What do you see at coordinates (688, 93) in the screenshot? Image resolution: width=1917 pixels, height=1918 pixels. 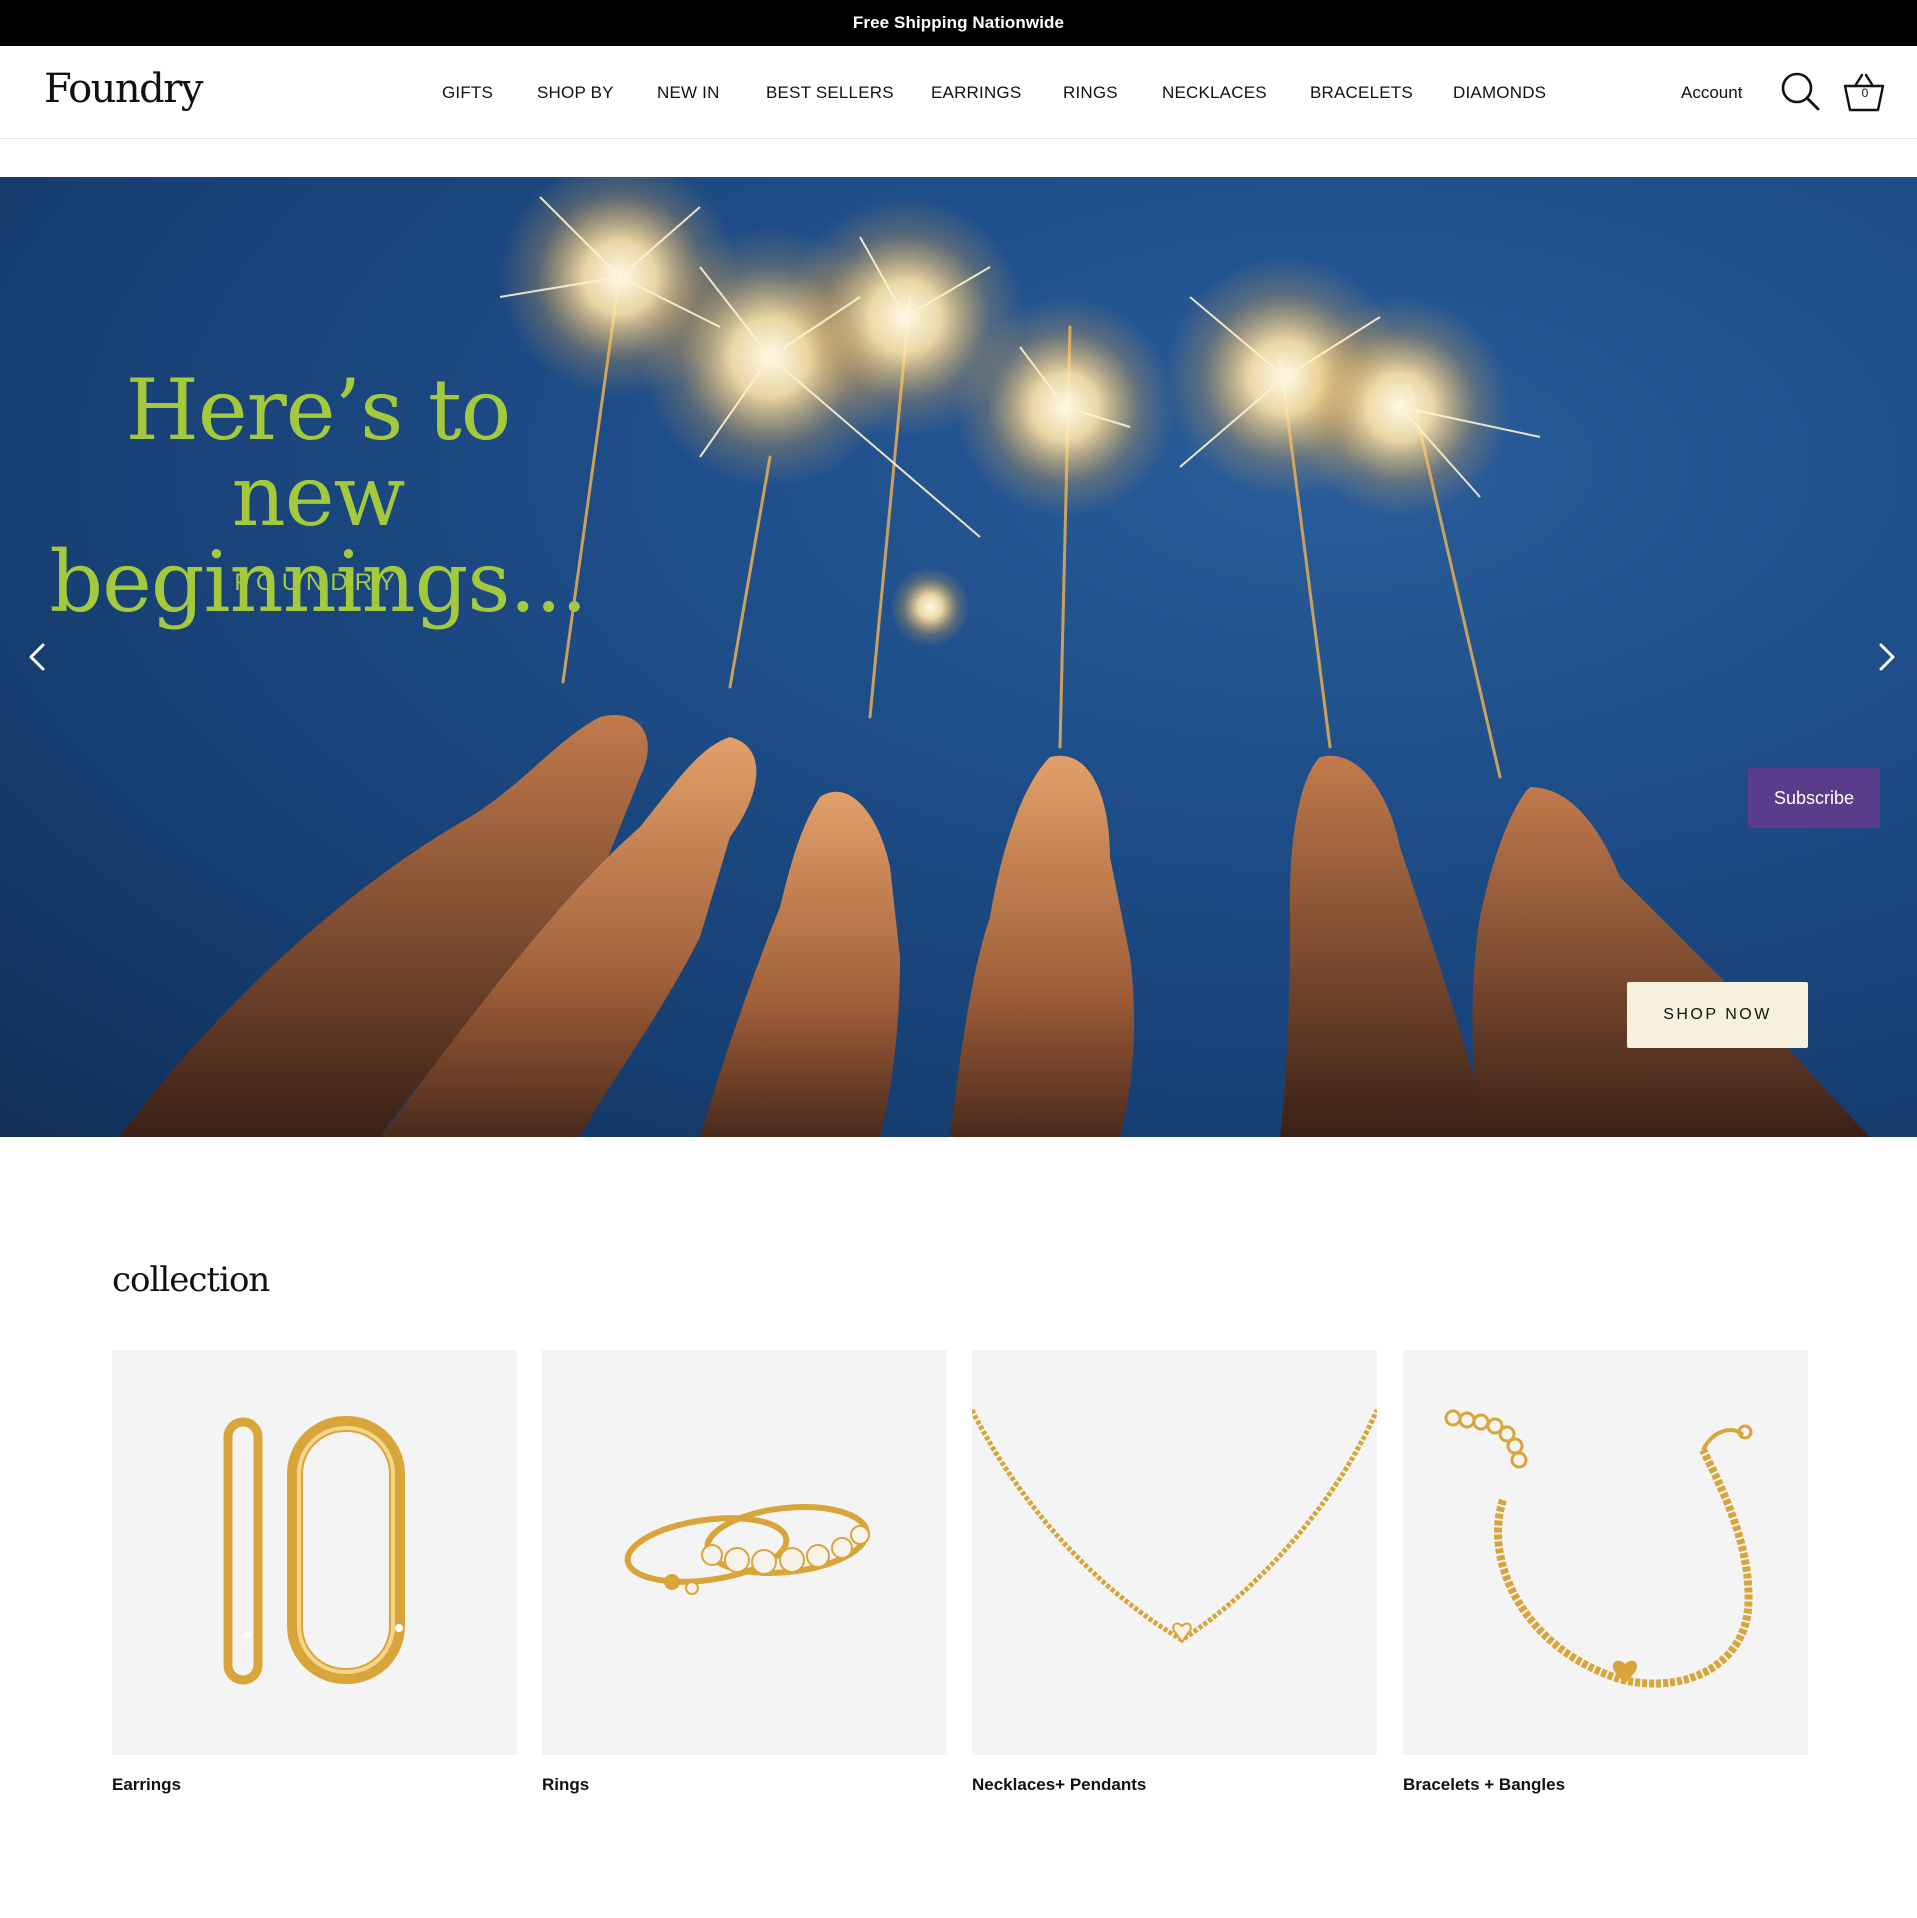 I see `nav-new-in: NEW IN` at bounding box center [688, 93].